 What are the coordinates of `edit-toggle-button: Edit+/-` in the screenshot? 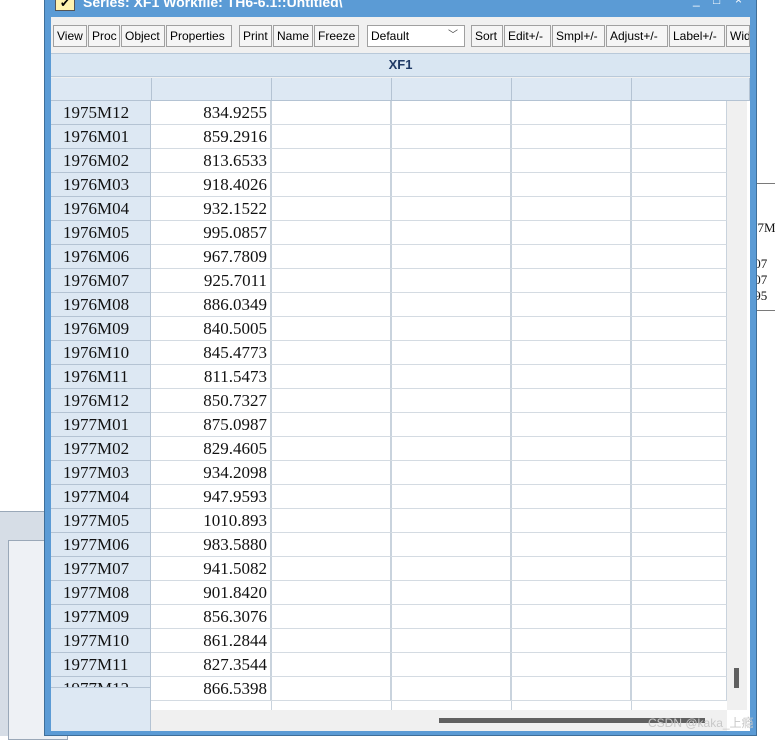 It's located at (527, 36).